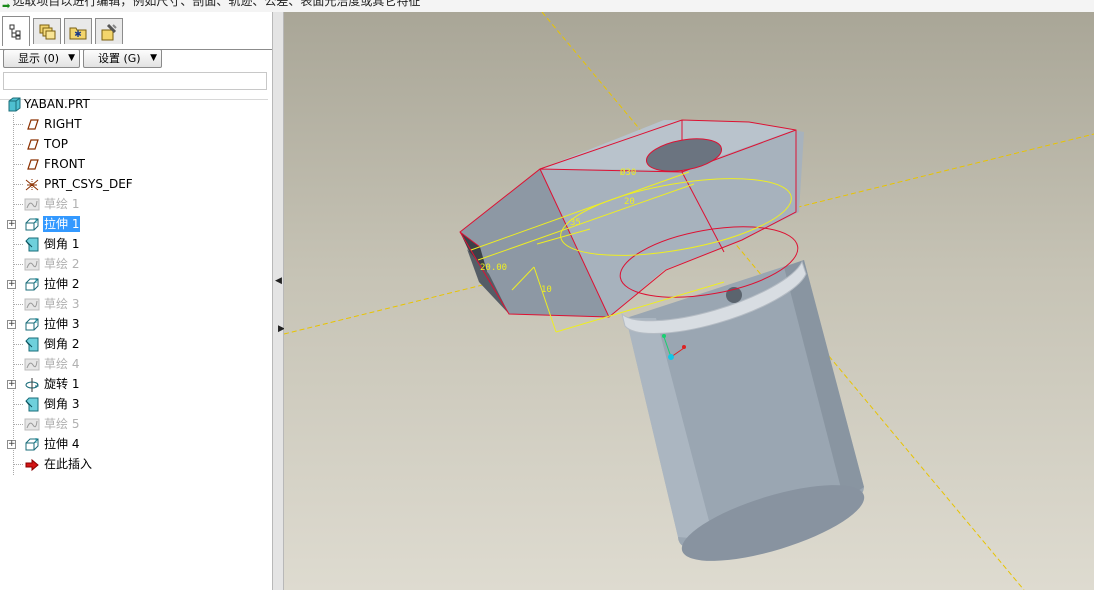 This screenshot has height=590, width=1094. What do you see at coordinates (743, 410) in the screenshot?
I see `cylinder-body` at bounding box center [743, 410].